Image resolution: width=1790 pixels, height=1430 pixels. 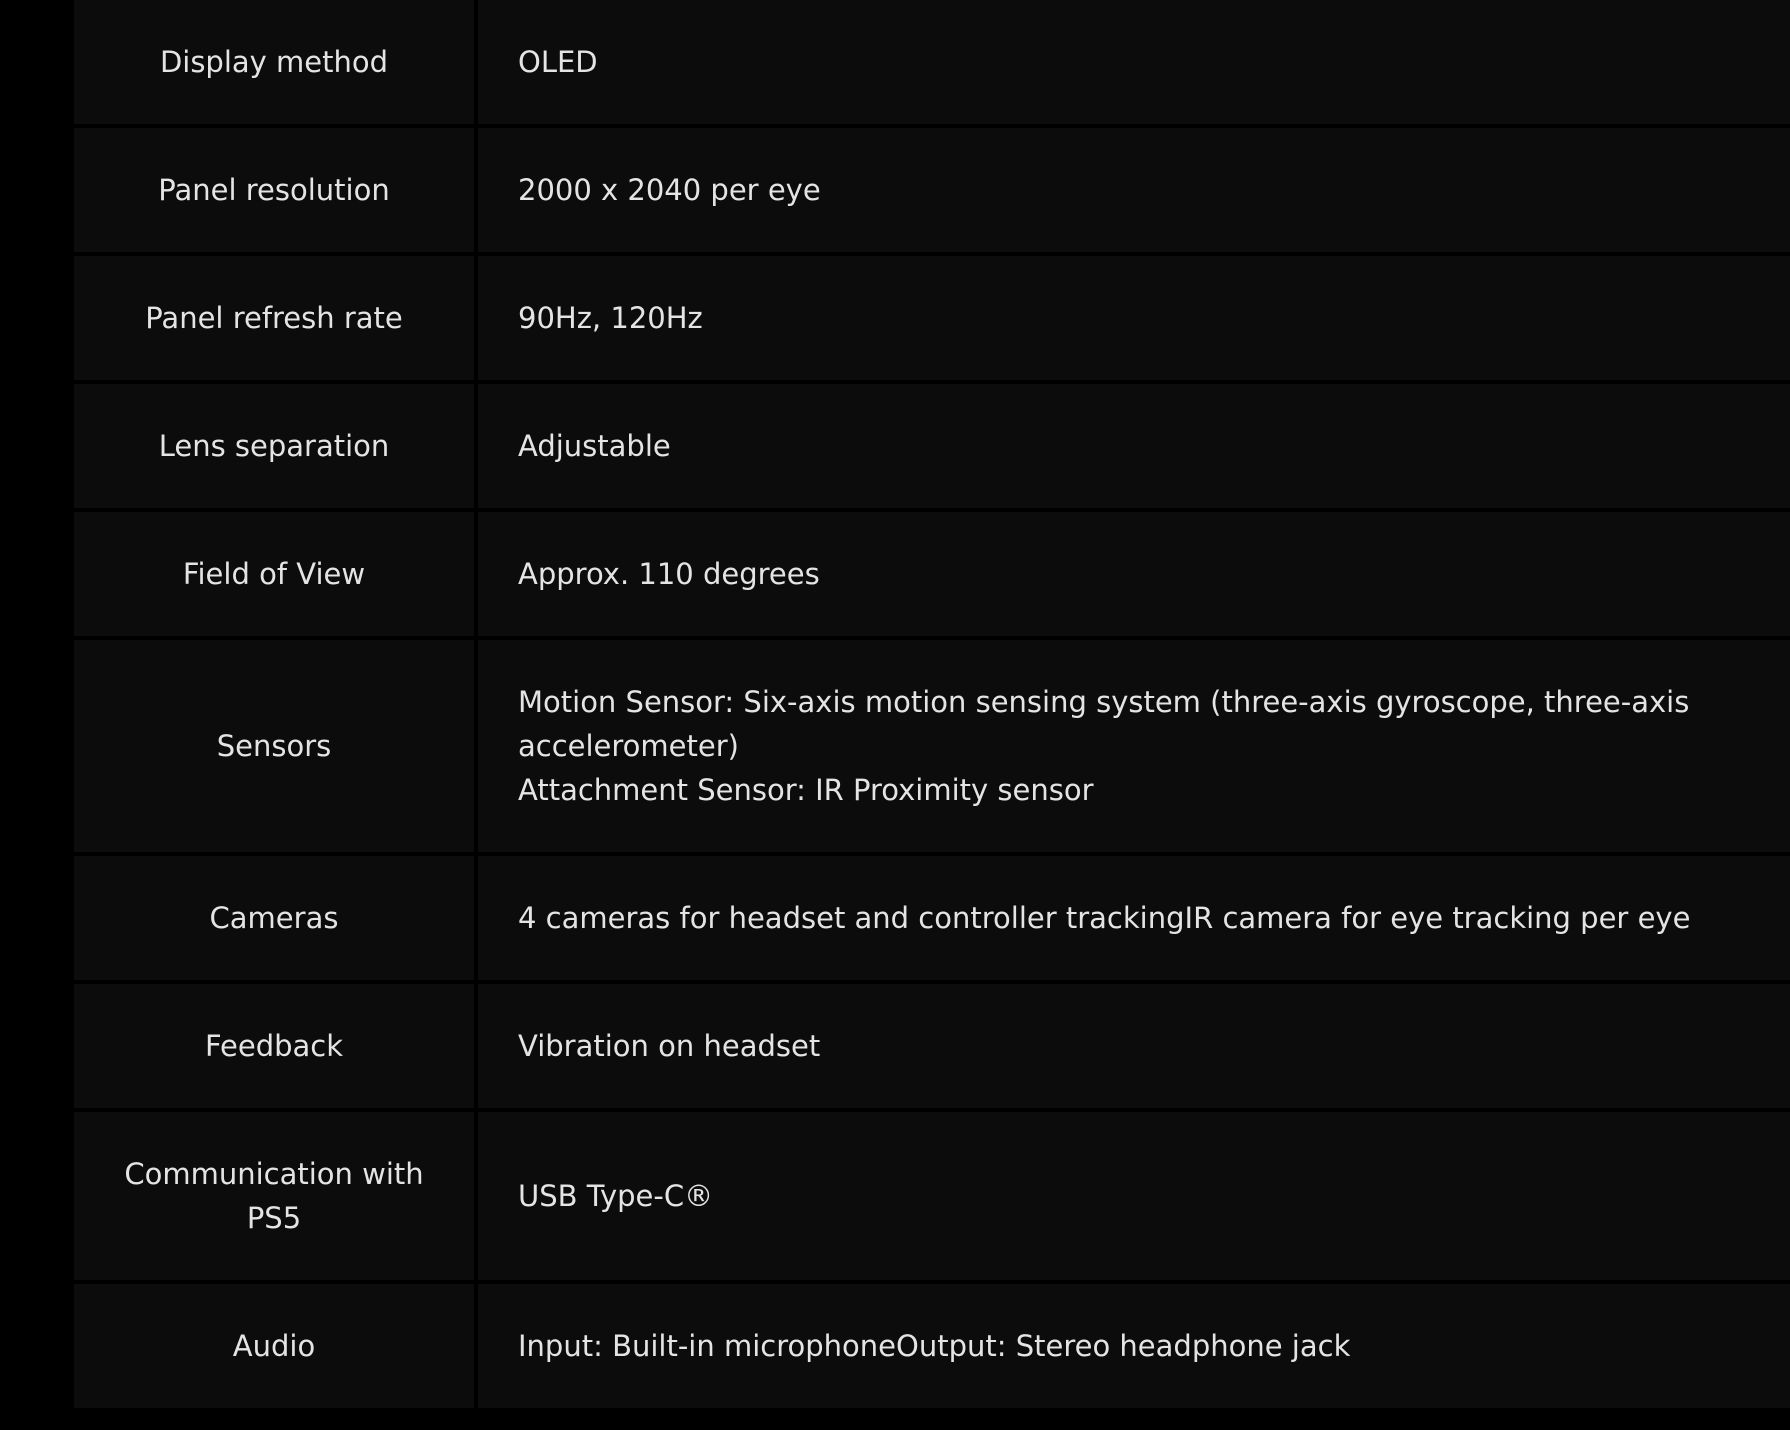 What do you see at coordinates (1134, 190) in the screenshot?
I see `spec-value: 2000 x 2040 per eye` at bounding box center [1134, 190].